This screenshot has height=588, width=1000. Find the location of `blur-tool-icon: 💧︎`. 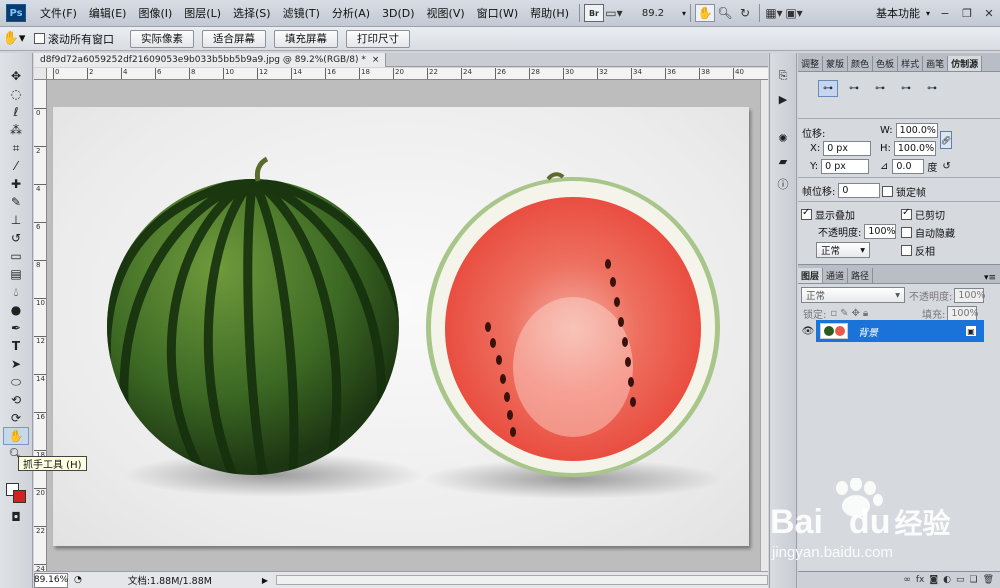

blur-tool-icon: 💧︎ is located at coordinates (16, 292).